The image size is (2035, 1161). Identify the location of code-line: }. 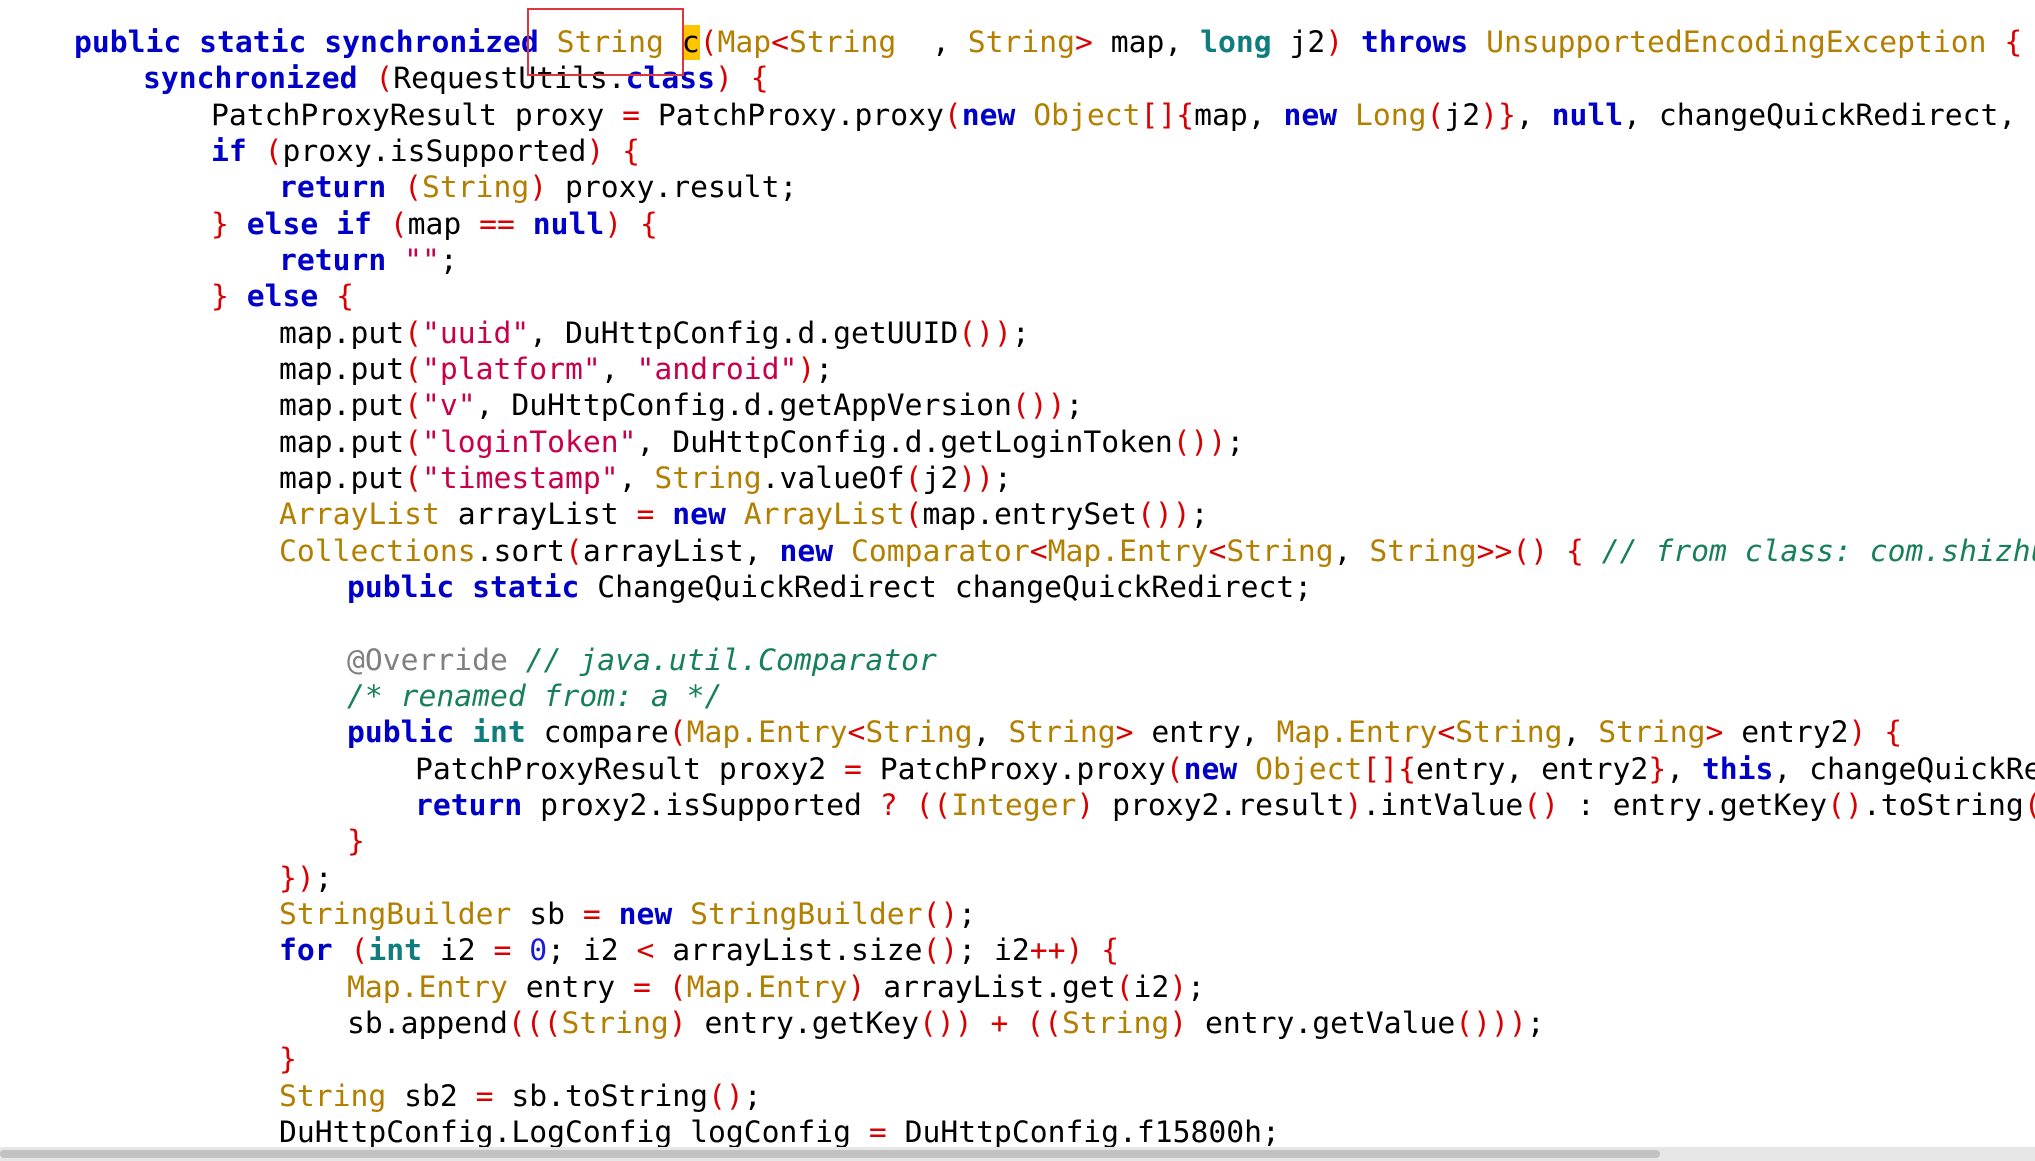
(356, 842).